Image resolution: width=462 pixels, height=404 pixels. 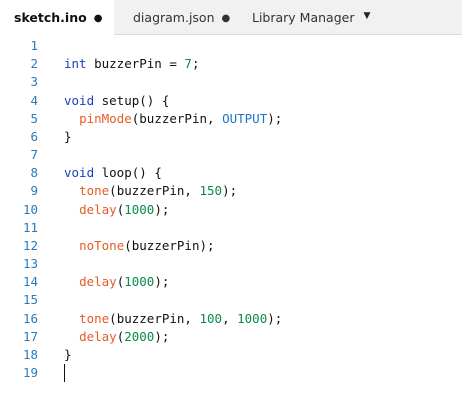 I want to click on code-text: int buzzerPin = 7;, so click(x=131, y=64).